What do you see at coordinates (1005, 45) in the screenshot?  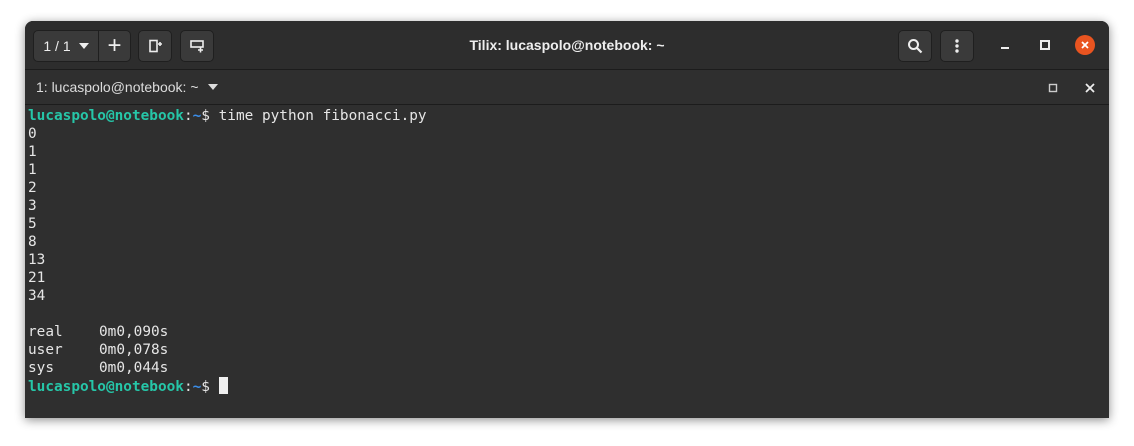 I see `minimize-button` at bounding box center [1005, 45].